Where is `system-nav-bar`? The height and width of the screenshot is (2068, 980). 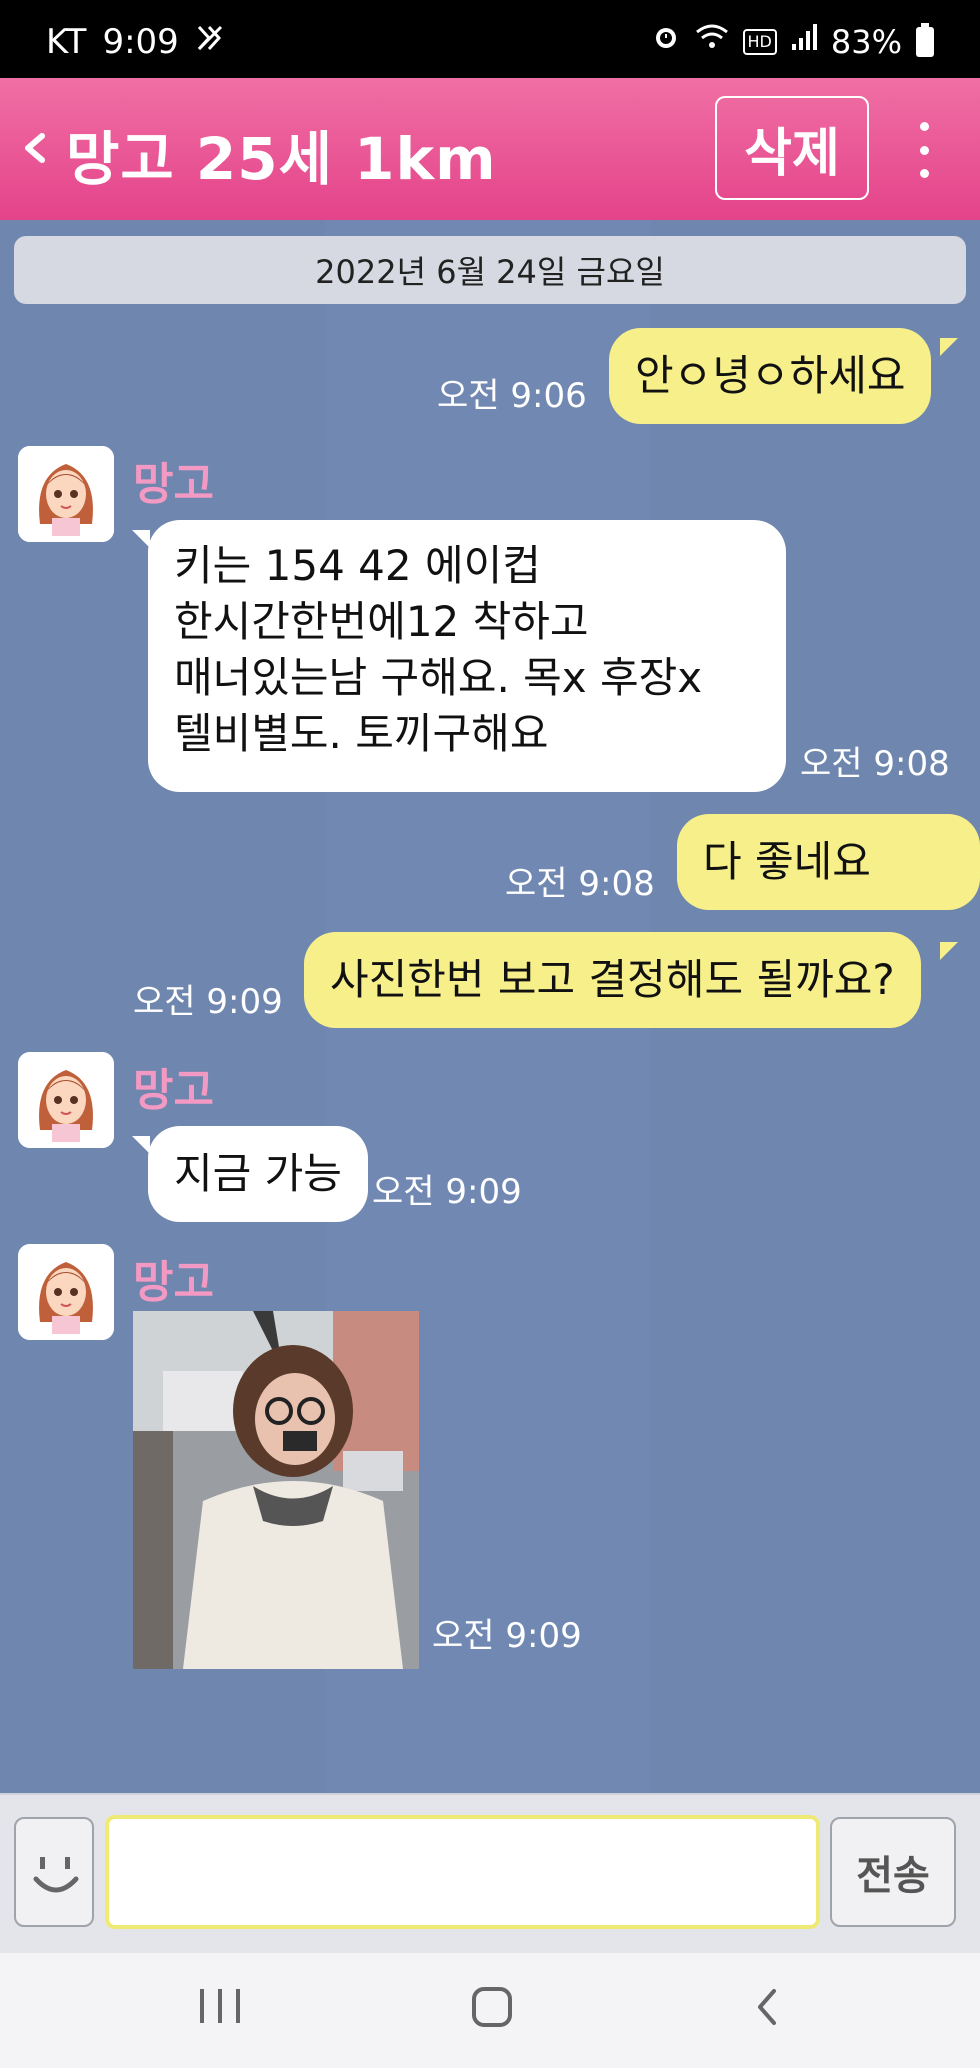 system-nav-bar is located at coordinates (490, 2010).